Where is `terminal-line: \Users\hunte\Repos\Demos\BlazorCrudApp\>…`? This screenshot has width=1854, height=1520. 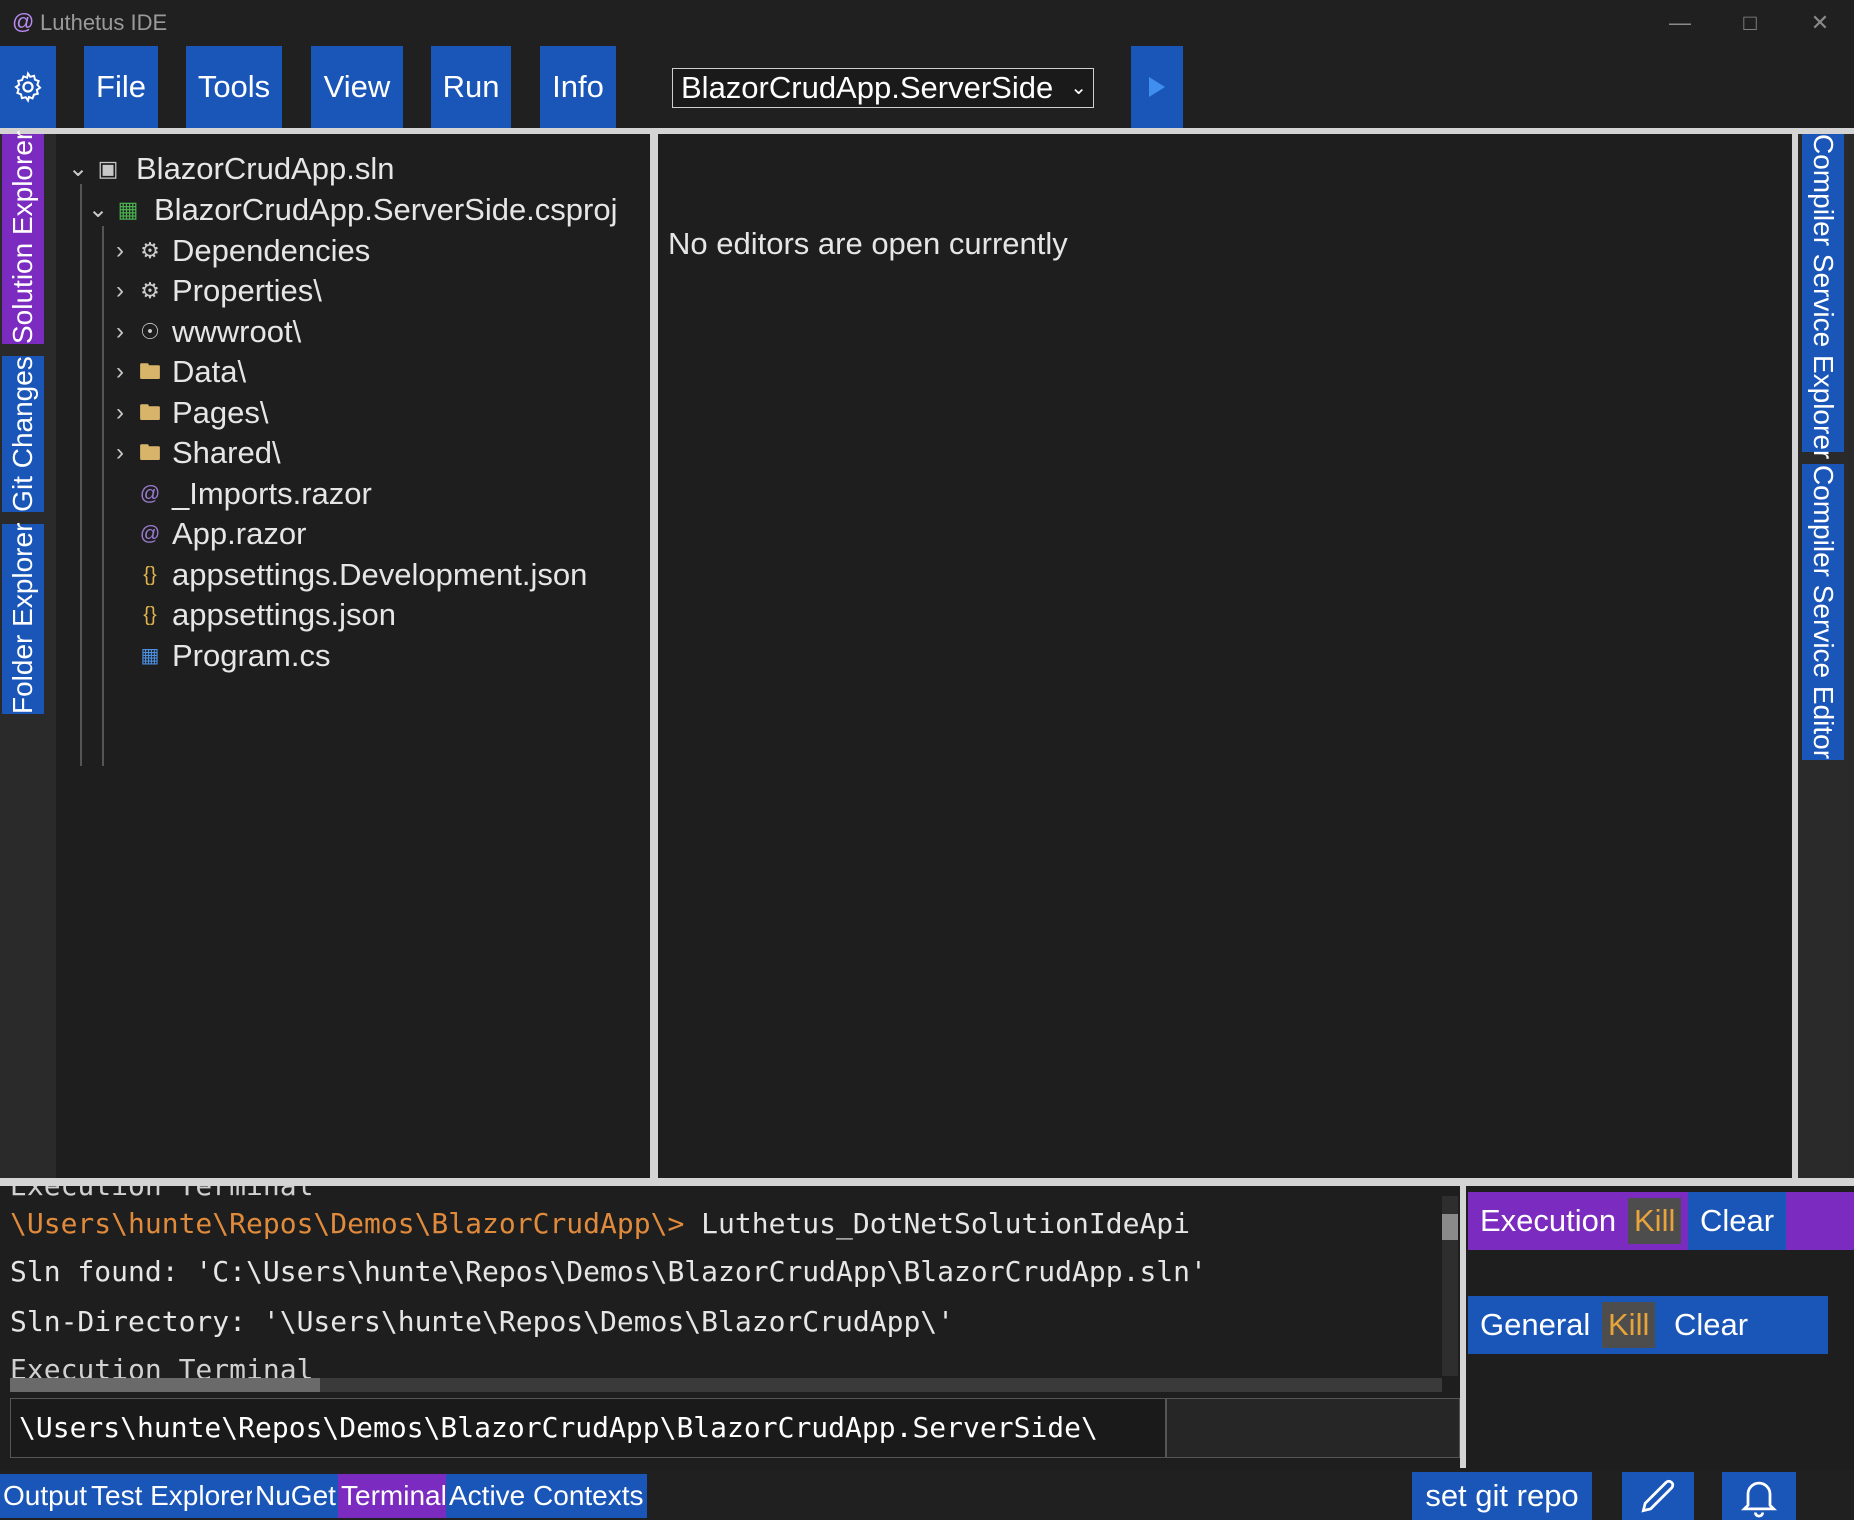
terminal-line: \Users\hunte\Repos\Demos\BlazorCrudApp\>… is located at coordinates (600, 1224).